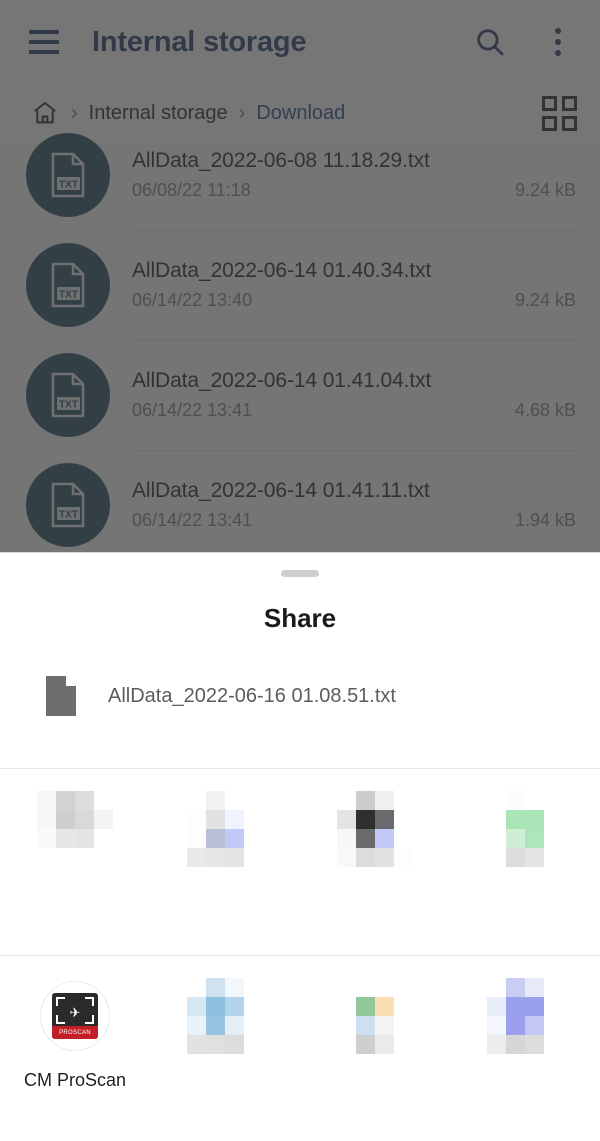 The width and height of the screenshot is (600, 1141). Describe the element at coordinates (199, 41) in the screenshot. I see `page-title: Internal storage` at that location.